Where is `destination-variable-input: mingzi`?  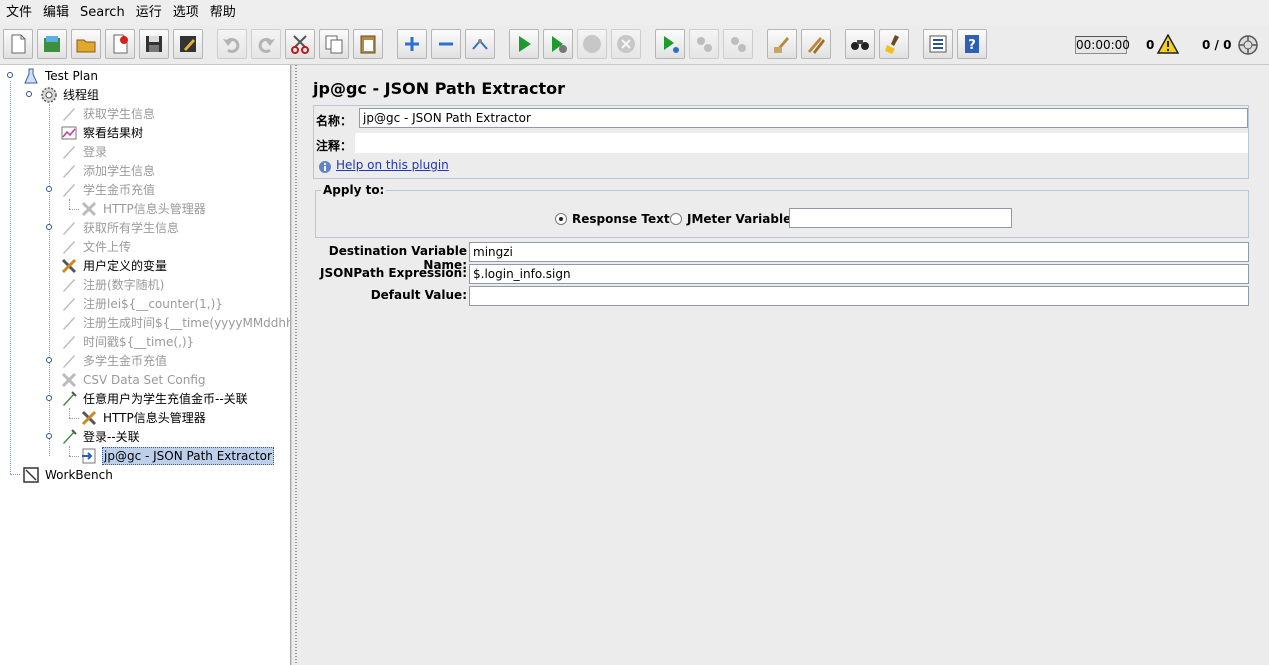
destination-variable-input: mingzi is located at coordinates (859, 252).